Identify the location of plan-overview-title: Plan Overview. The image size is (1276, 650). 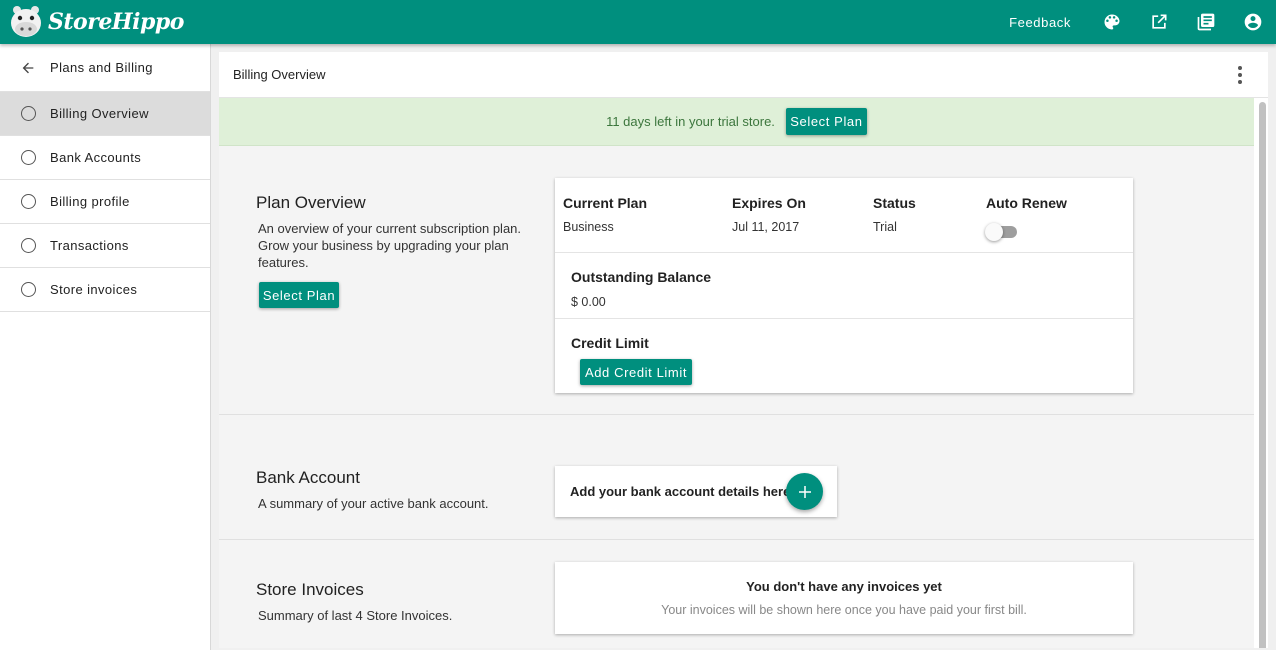
(311, 202).